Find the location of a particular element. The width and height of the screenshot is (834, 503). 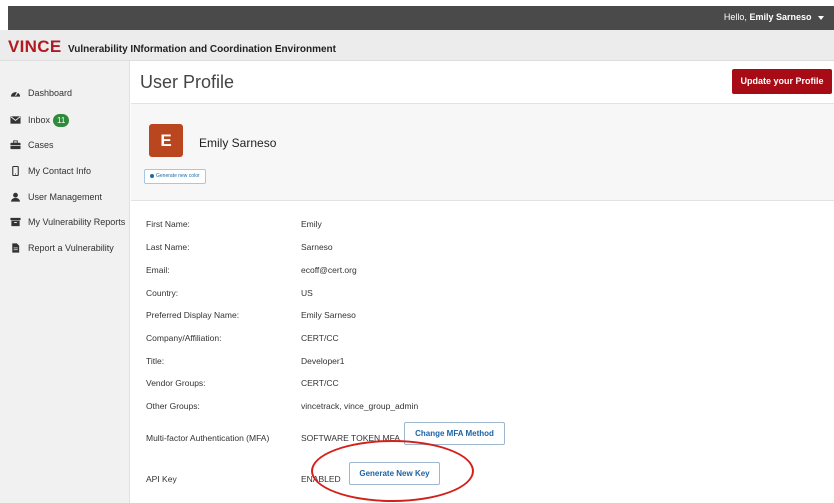

caret-down-icon is located at coordinates (821, 17).